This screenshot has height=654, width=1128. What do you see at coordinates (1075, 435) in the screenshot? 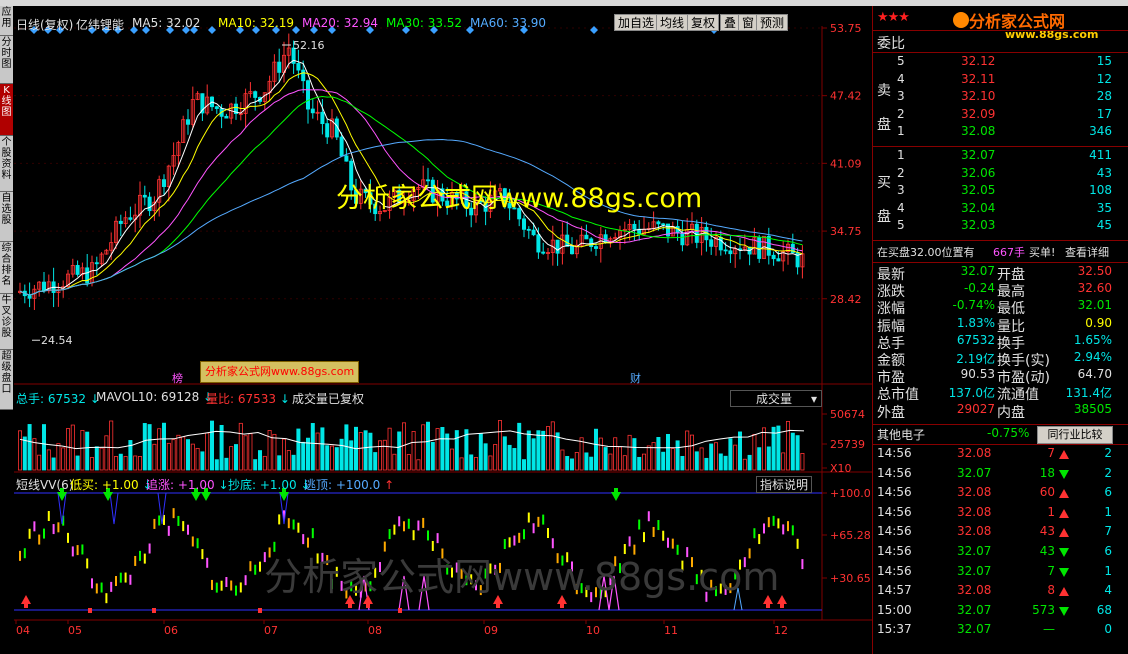
I see `industry-compare-button: 同行业比较` at bounding box center [1075, 435].